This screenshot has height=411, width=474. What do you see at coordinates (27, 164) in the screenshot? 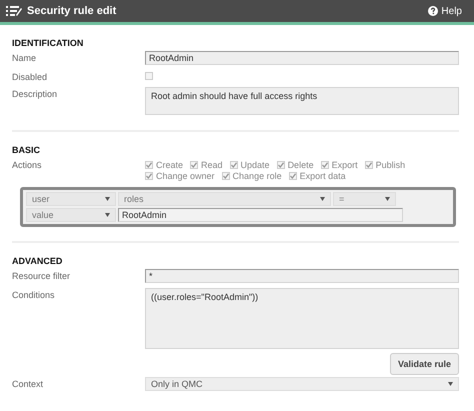
I see `field-label: Actions` at bounding box center [27, 164].